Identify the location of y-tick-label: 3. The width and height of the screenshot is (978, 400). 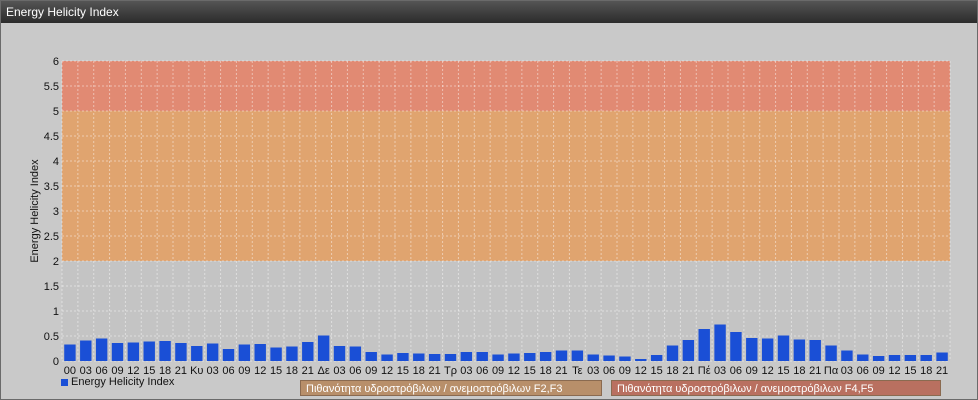
(56, 212).